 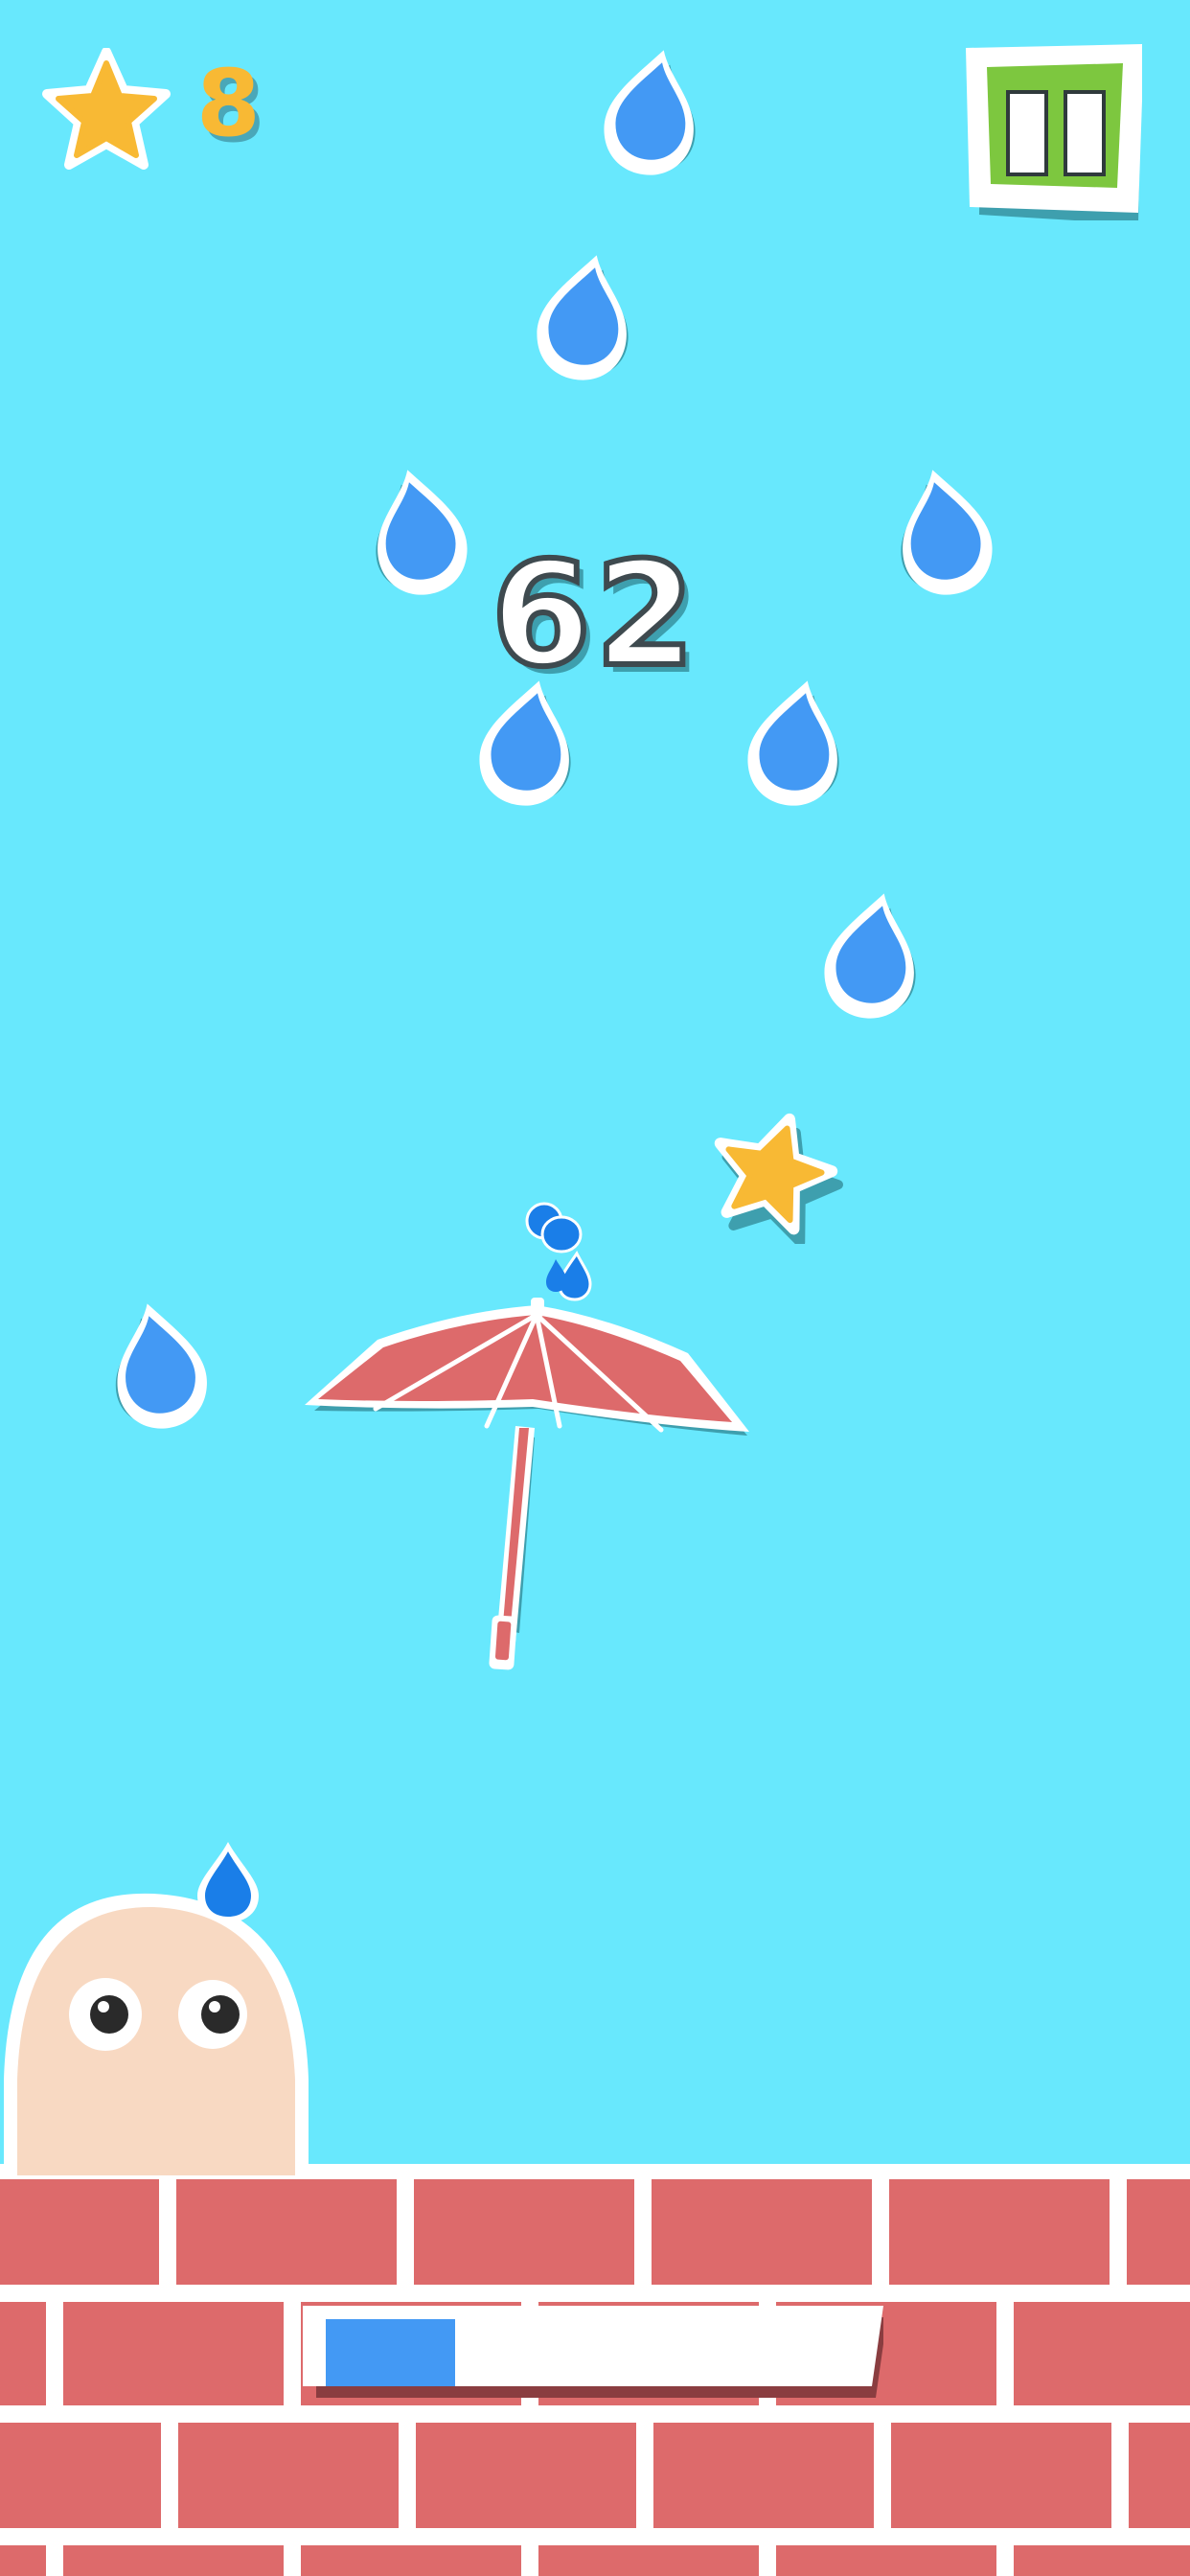 What do you see at coordinates (213, 2014) in the screenshot?
I see `creature-right-eye` at bounding box center [213, 2014].